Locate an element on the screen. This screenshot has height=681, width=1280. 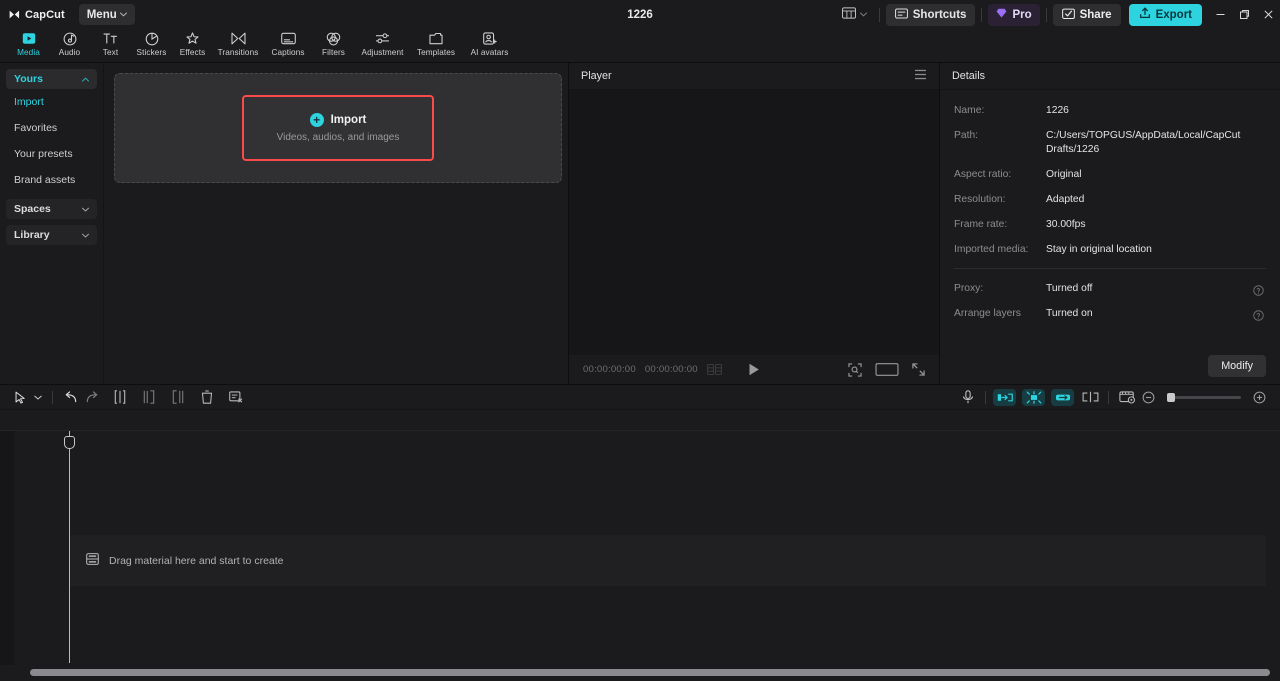
sidebar-group-yours: Yours is located at coordinates (51, 79).